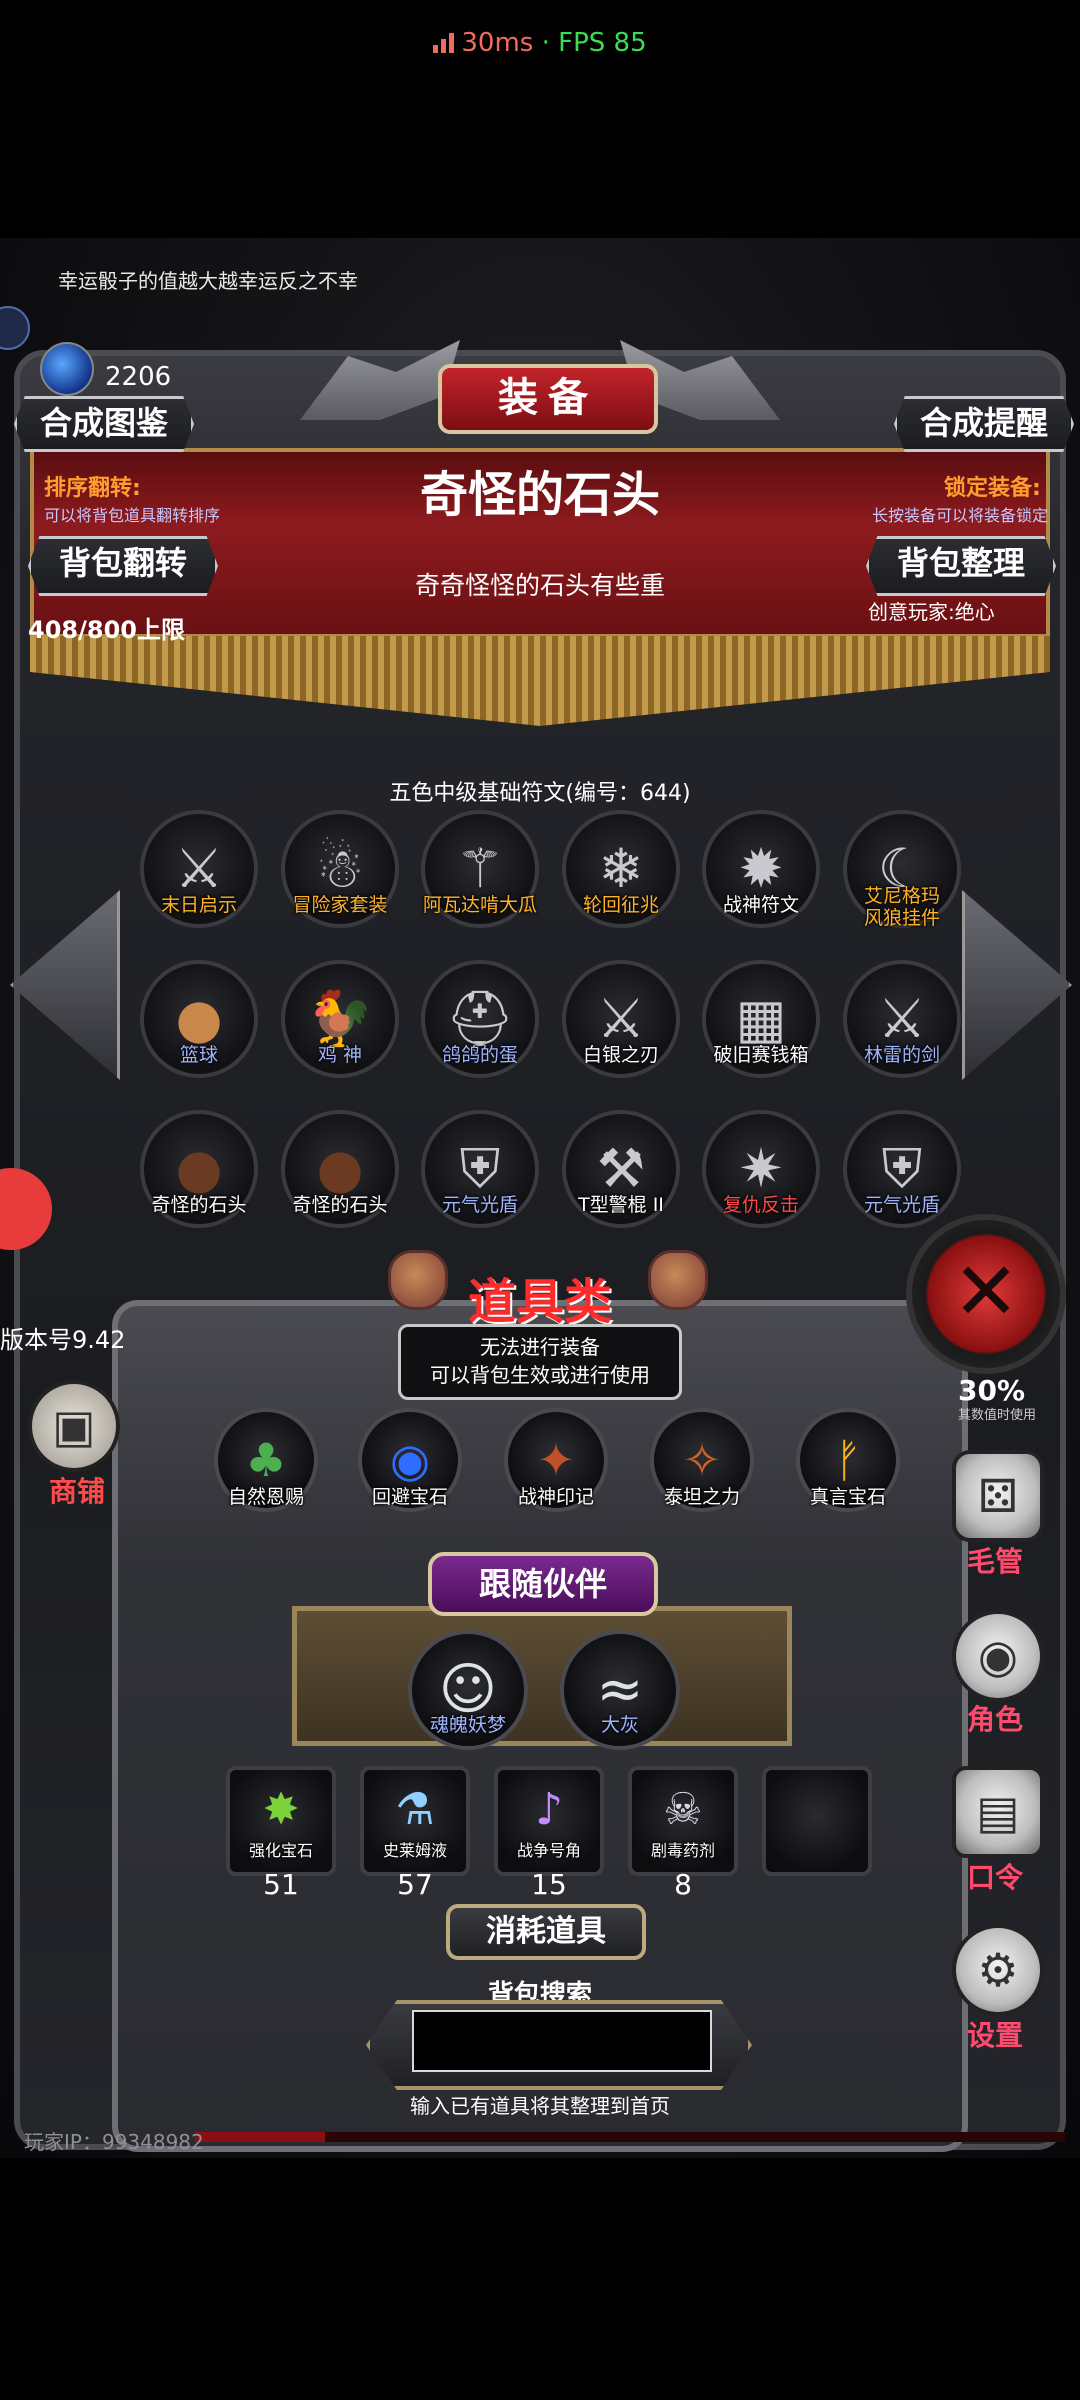 This screenshot has width=1080, height=2400. What do you see at coordinates (620, 905) in the screenshot?
I see `inventory-slot-label: 轮回征兆` at bounding box center [620, 905].